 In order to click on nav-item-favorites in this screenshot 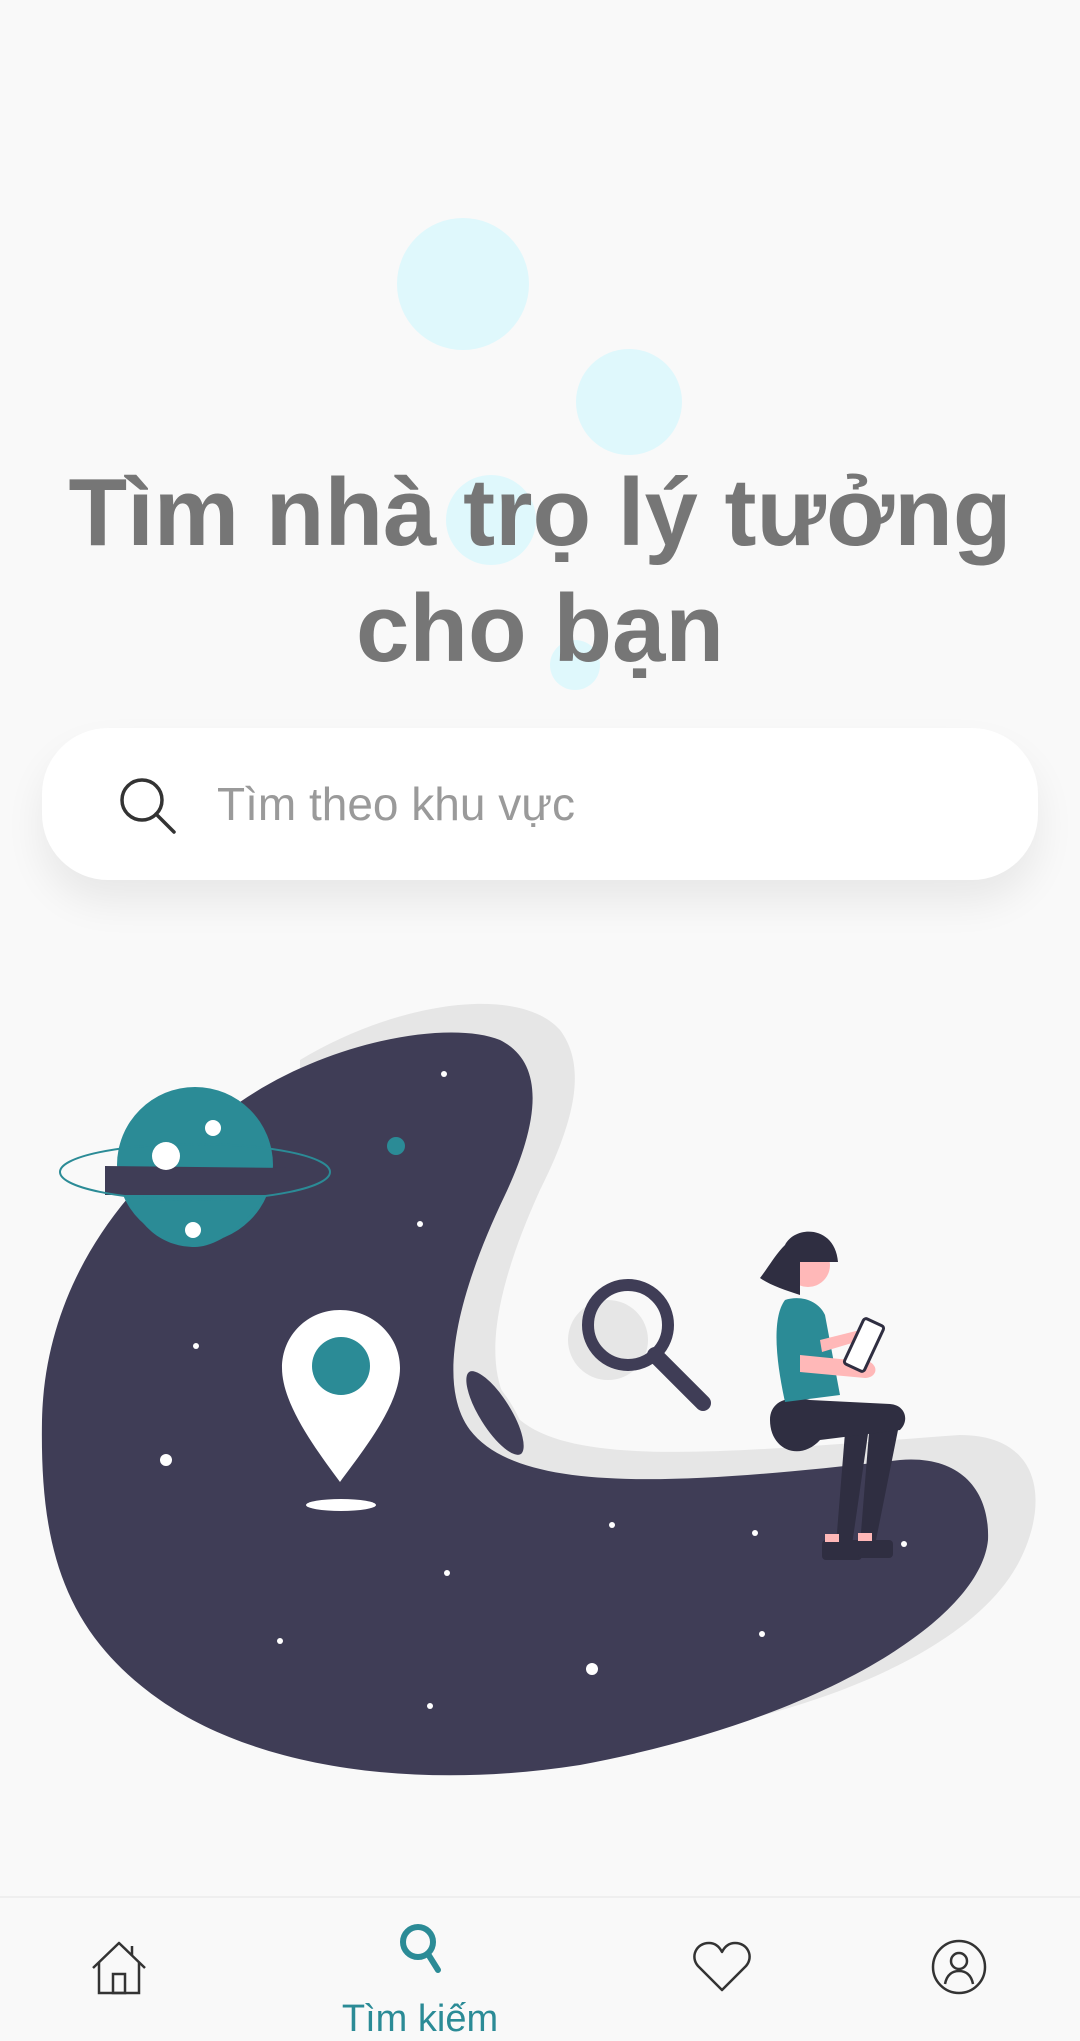, I will do `click(730, 1966)`.